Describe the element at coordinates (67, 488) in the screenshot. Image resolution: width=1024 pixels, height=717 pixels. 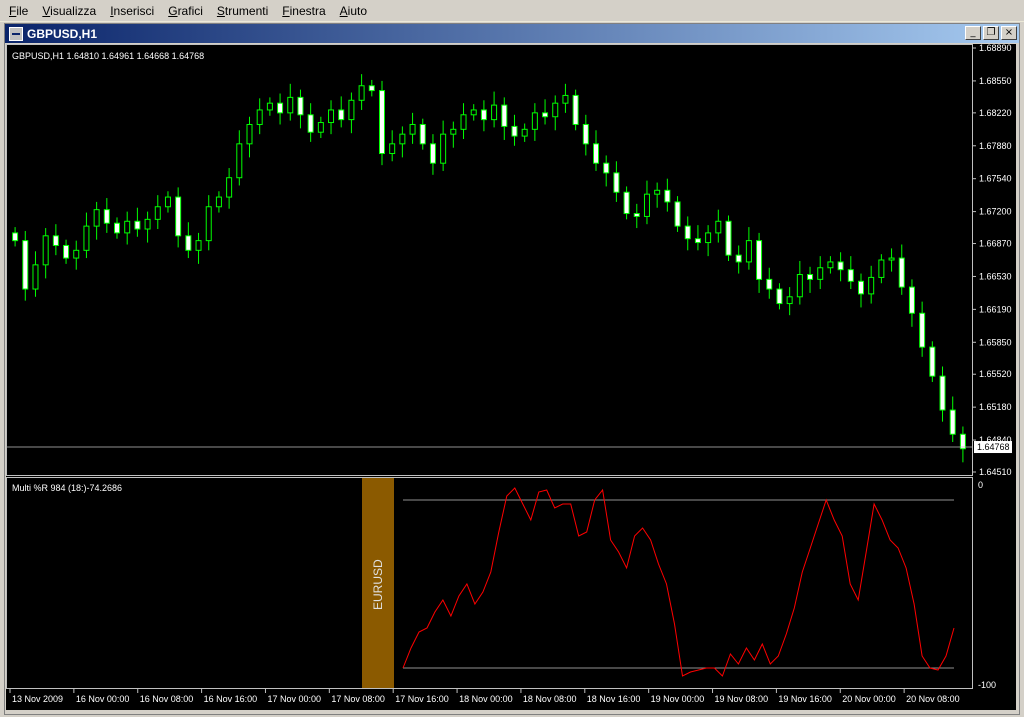
I see `indicator-label: Multi %R 984 (18:)-74.2686` at that location.